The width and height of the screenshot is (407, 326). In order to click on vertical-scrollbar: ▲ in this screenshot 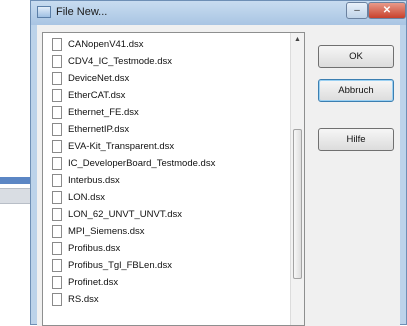, I will do `click(297, 179)`.